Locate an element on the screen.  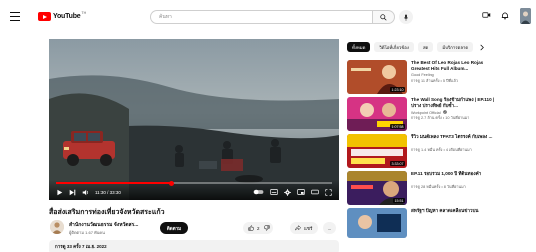
logo-text: YouTube is located at coordinates (67, 16).